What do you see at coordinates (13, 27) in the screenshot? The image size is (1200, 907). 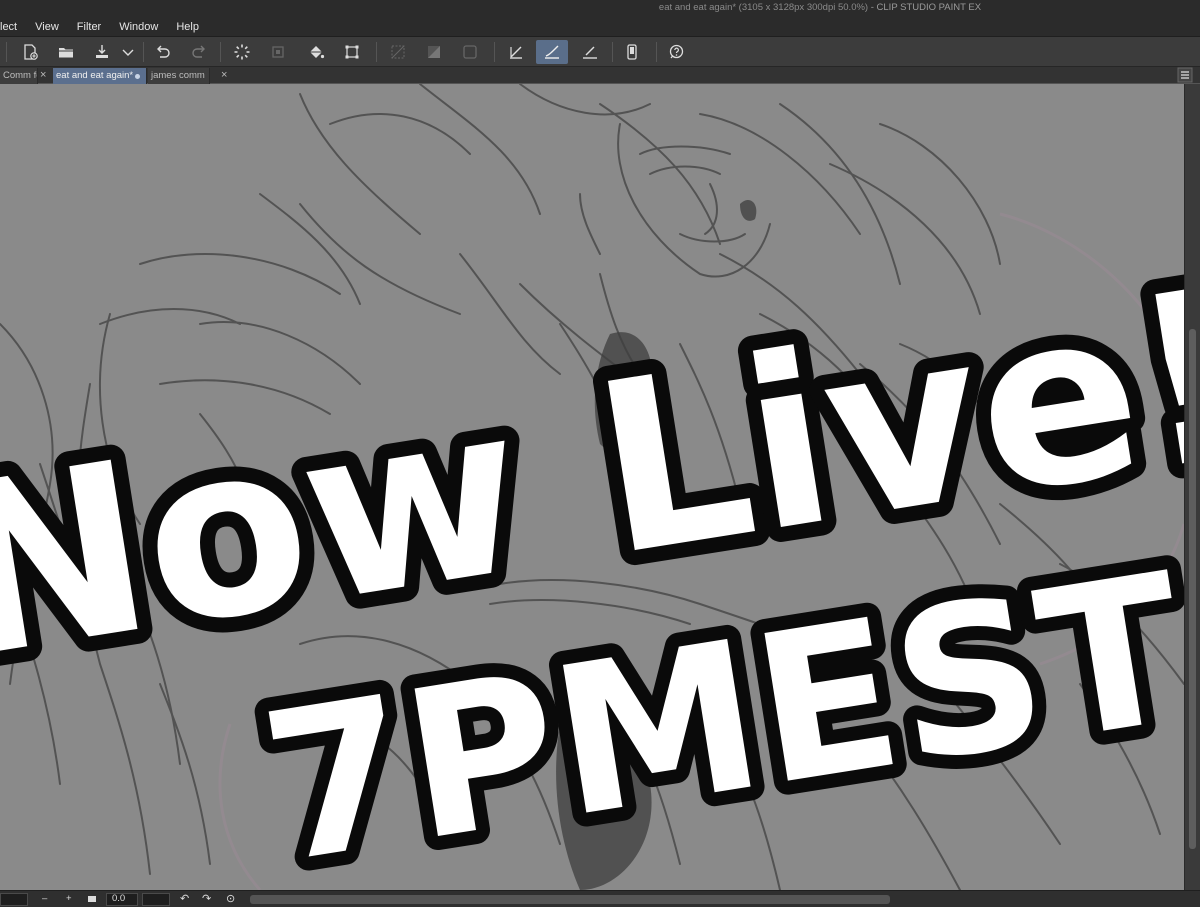 I see `menu-select: lect` at bounding box center [13, 27].